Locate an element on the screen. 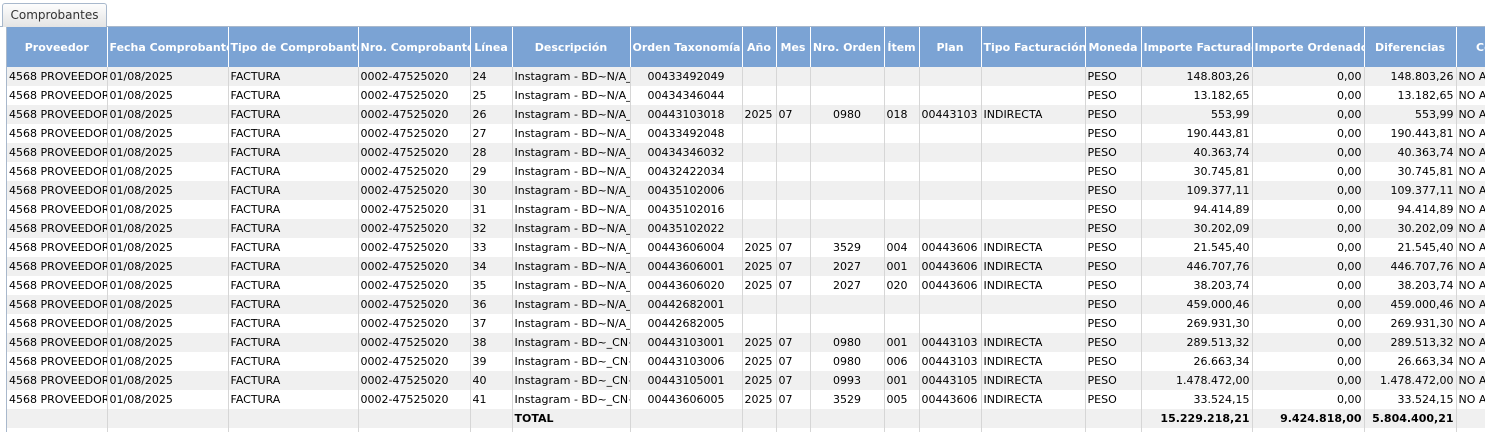 The image size is (1485, 432). column-header-orden-tax: Orden Taxonomía is located at coordinates (686, 47).